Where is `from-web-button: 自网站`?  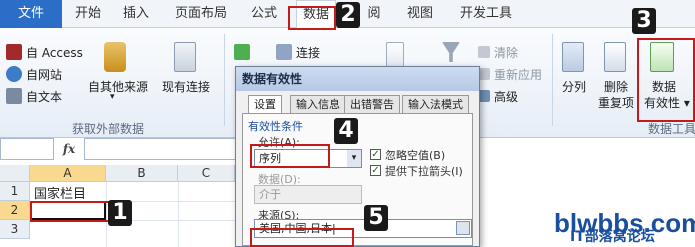
from-web-button: 自网站 is located at coordinates (44, 74).